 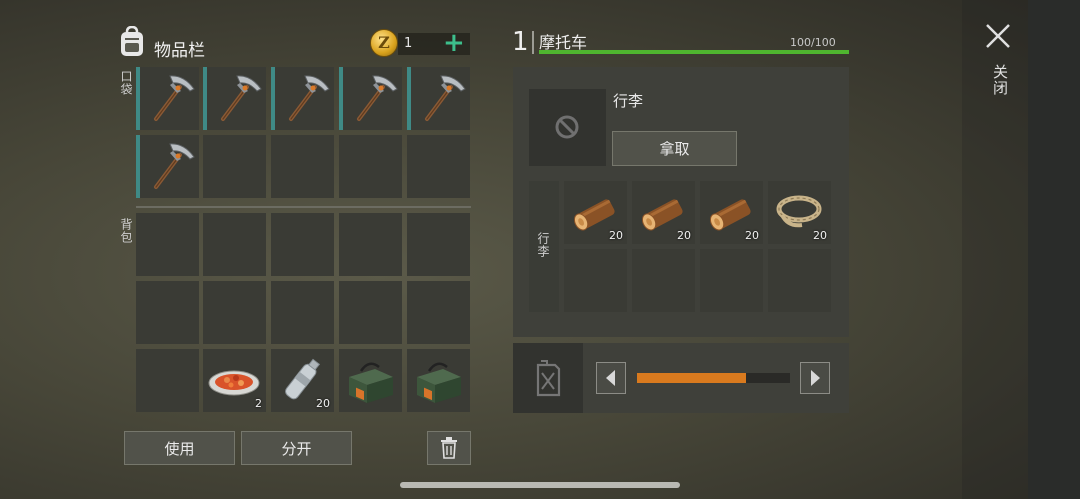 What do you see at coordinates (303, 207) in the screenshot?
I see `section-divider` at bounding box center [303, 207].